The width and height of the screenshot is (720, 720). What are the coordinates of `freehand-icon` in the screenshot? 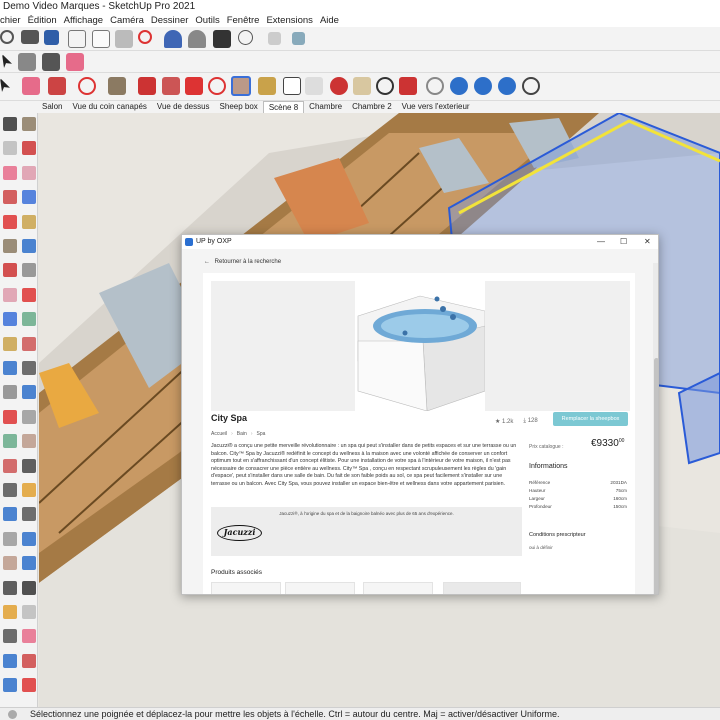 It's located at (29, 246).